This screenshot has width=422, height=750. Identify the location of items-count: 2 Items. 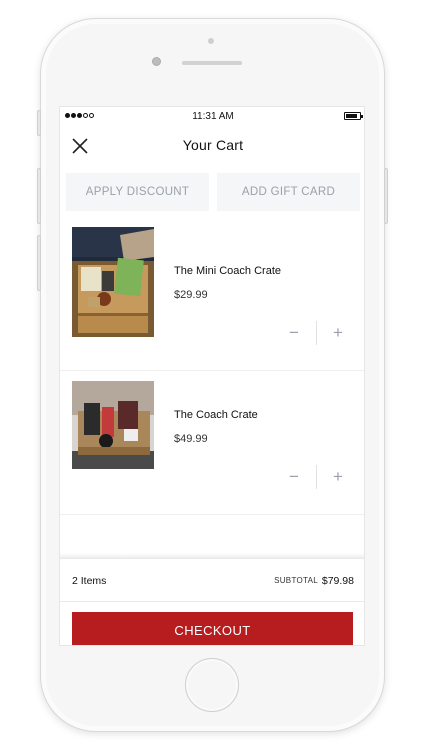
(89, 581).